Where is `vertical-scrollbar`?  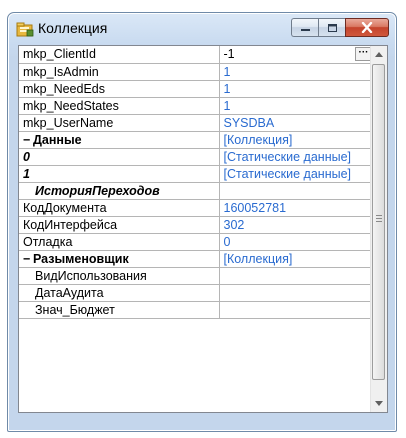
vertical-scrollbar is located at coordinates (378, 229).